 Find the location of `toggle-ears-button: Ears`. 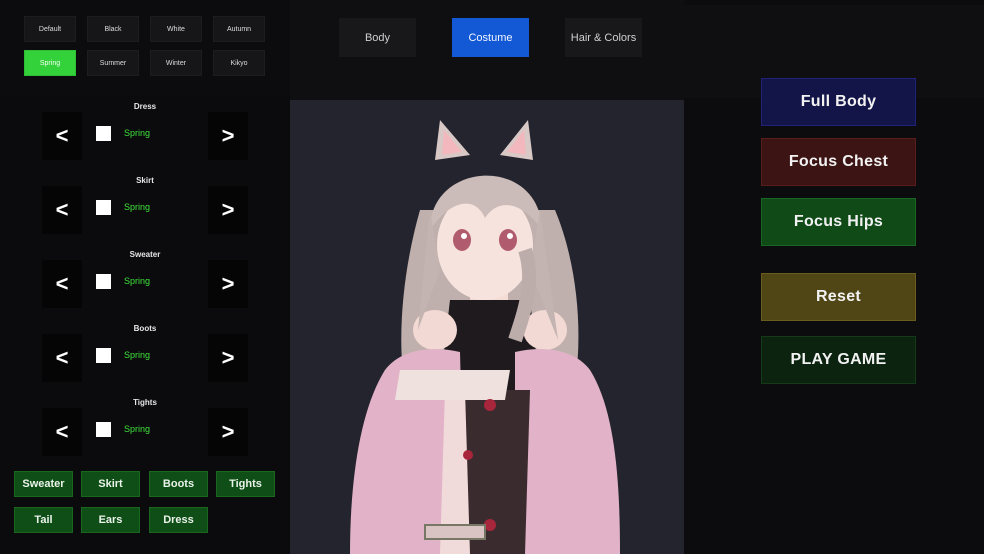

toggle-ears-button: Ears is located at coordinates (110, 520).